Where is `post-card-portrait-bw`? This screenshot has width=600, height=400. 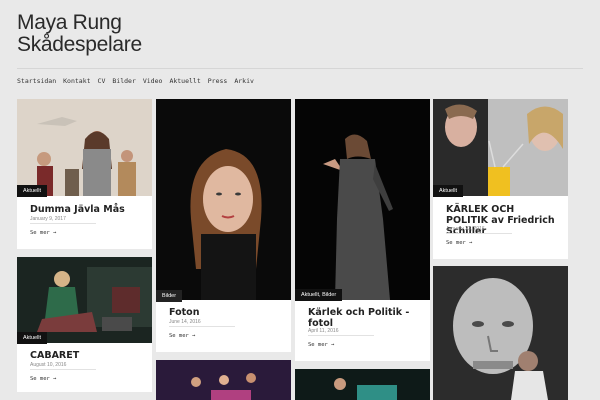 post-card-portrait-bw is located at coordinates (500, 333).